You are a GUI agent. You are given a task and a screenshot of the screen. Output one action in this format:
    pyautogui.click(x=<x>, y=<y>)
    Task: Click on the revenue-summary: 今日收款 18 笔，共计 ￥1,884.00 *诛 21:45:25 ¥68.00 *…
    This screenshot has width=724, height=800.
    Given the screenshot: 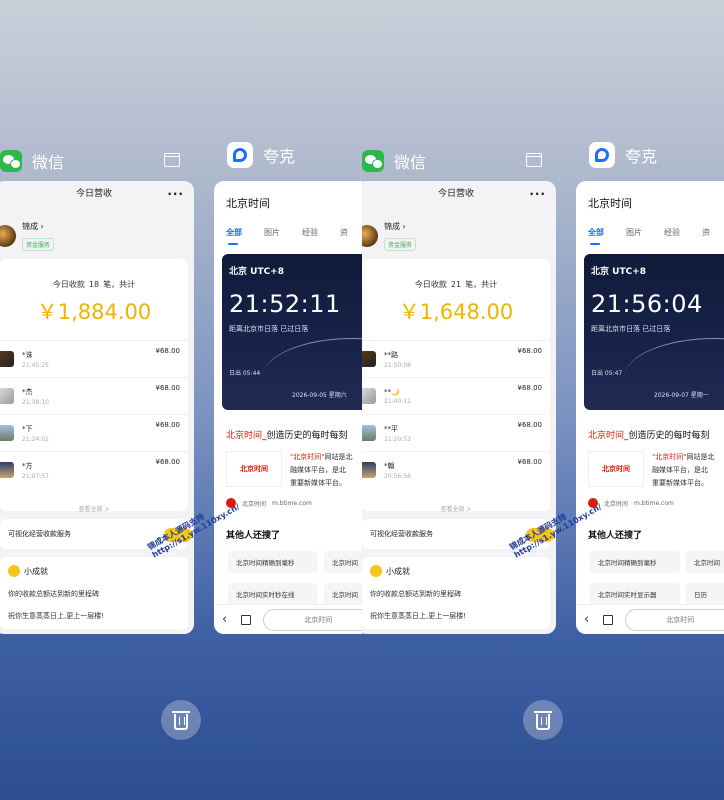 What is the action you would take?
    pyautogui.click(x=94, y=386)
    